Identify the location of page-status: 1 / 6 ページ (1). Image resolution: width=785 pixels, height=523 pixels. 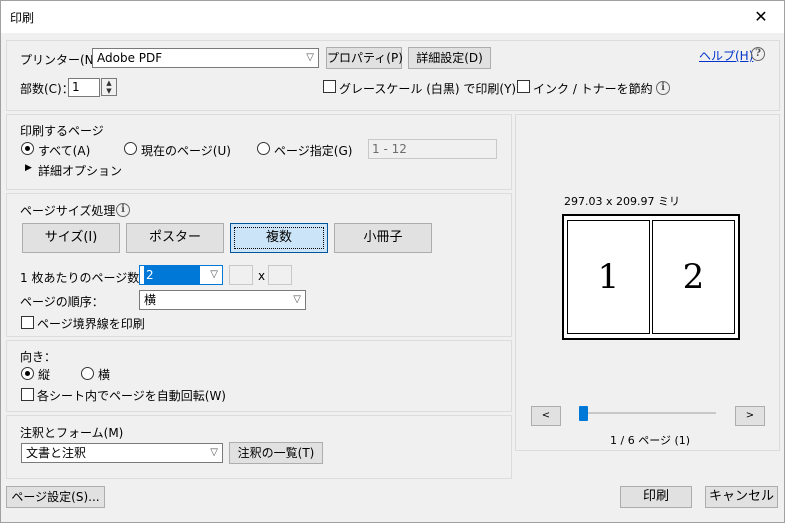
(650, 440).